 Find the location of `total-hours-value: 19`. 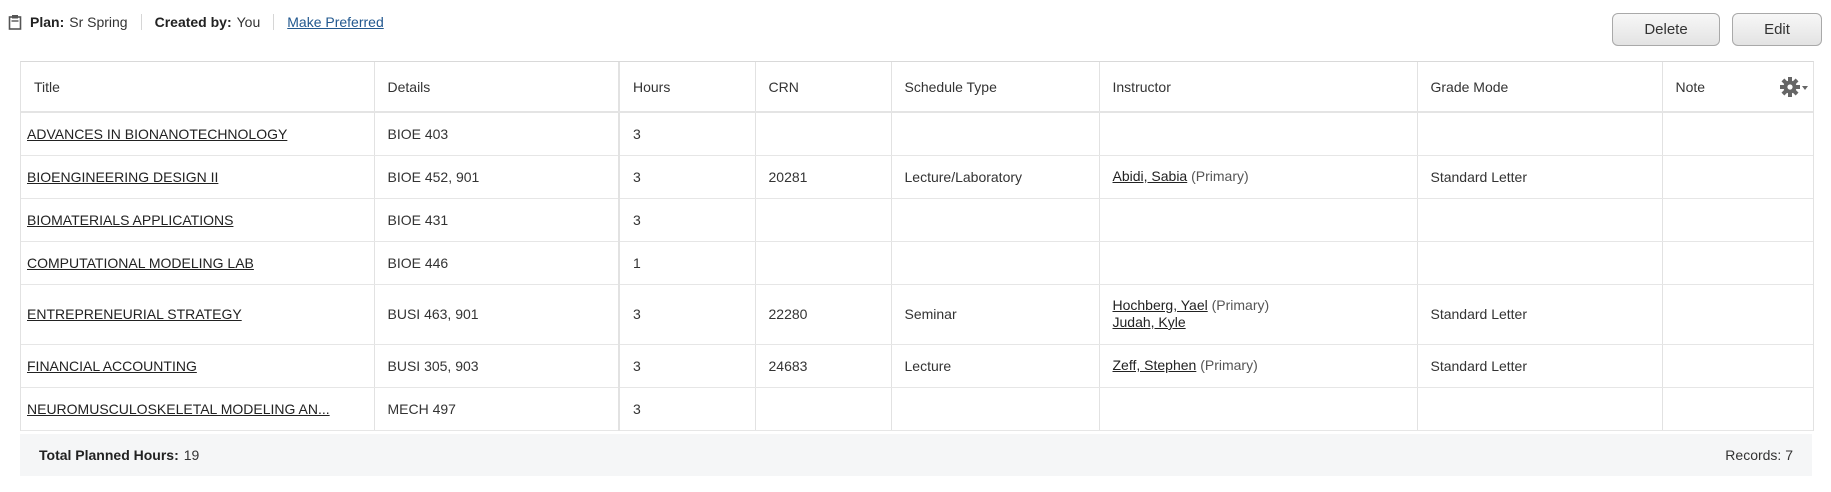

total-hours-value: 19 is located at coordinates (191, 455).